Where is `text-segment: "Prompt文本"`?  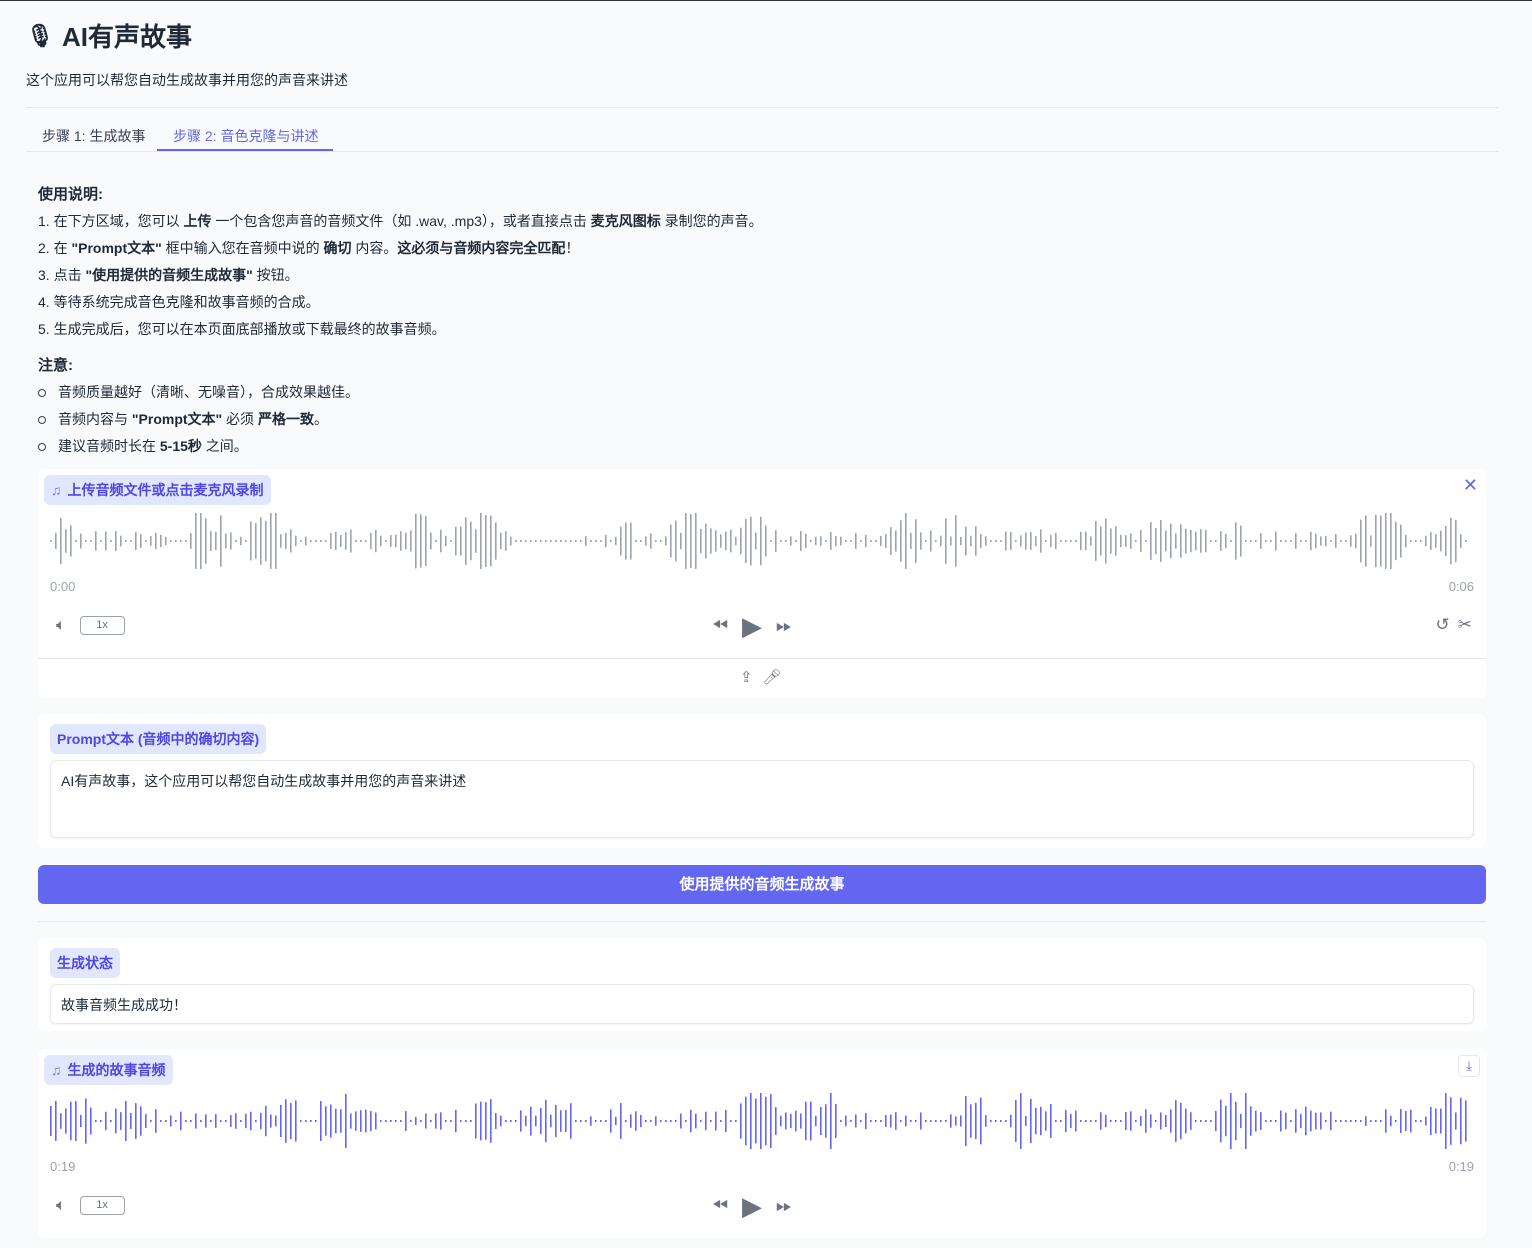
text-segment: "Prompt文本" is located at coordinates (177, 419).